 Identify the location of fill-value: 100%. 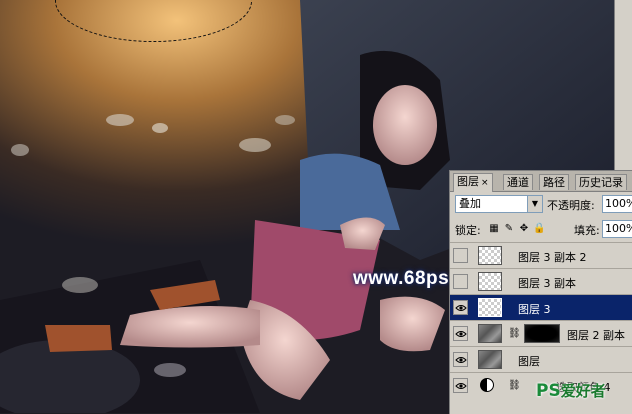
(618, 228).